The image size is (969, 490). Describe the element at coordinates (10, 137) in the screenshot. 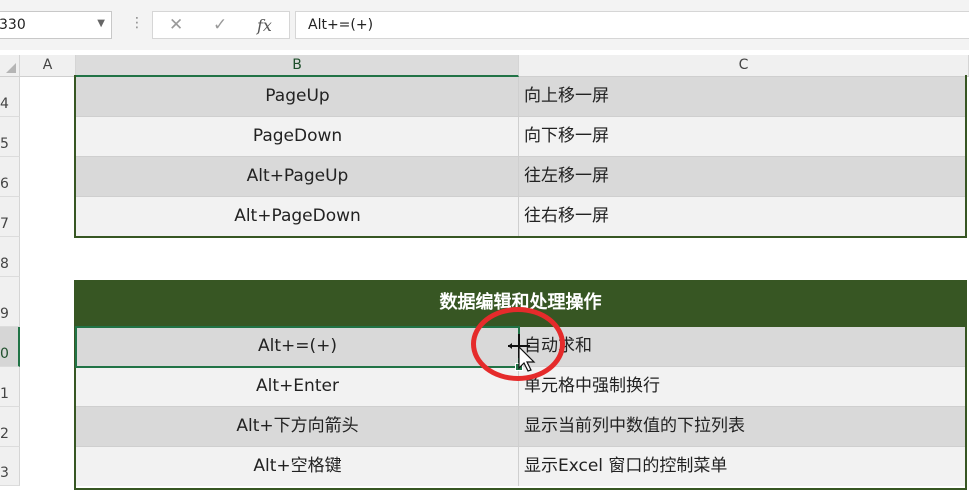

I see `row-header: 5` at that location.